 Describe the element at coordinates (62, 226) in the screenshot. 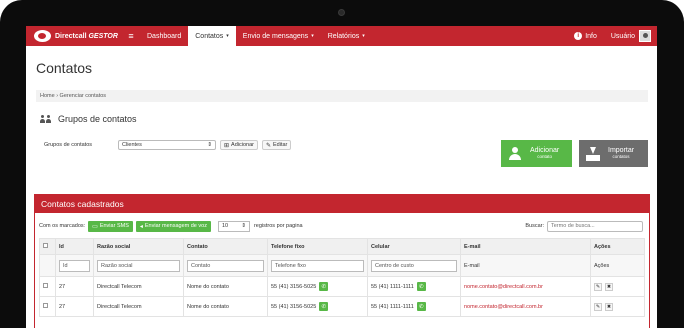

I see `marked-label: Com os marcados:` at that location.